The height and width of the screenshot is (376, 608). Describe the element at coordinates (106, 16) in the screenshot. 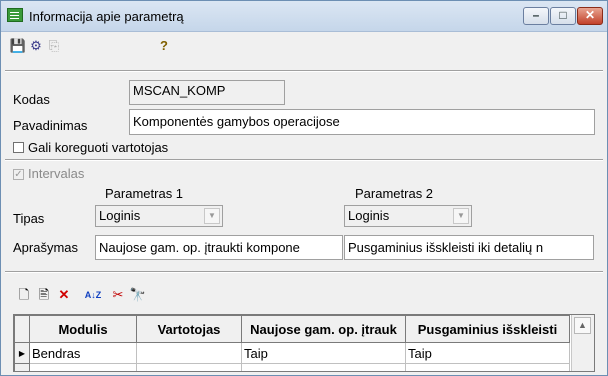

I see `window-title: Informacija apie parametrą` at that location.